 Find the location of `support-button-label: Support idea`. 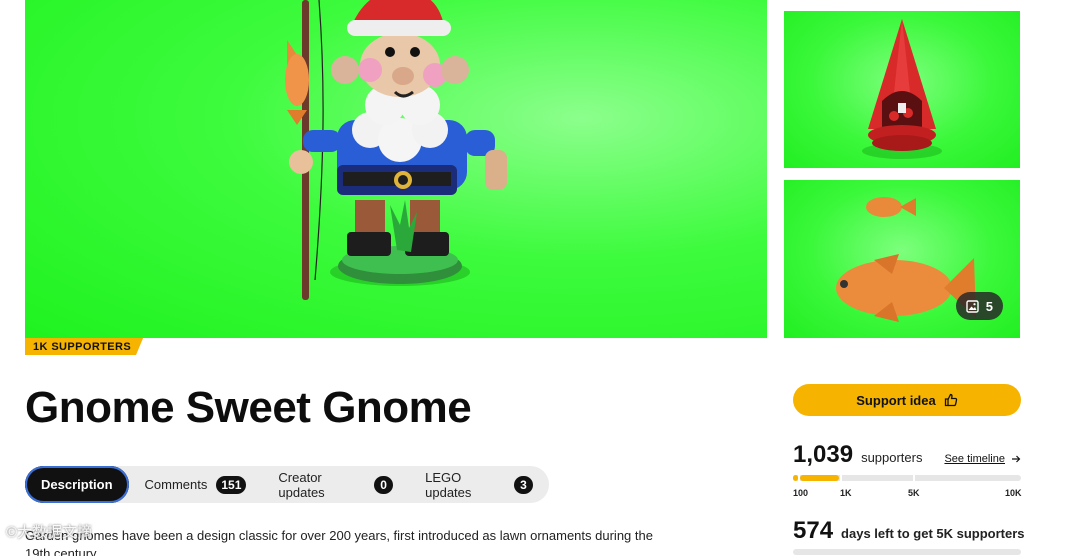

support-button-label: Support idea is located at coordinates (896, 400).